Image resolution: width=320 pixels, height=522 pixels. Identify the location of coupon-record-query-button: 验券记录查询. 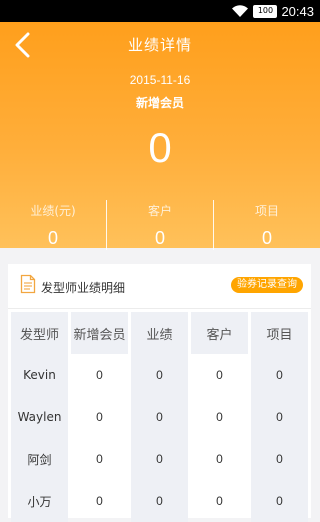
(267, 285).